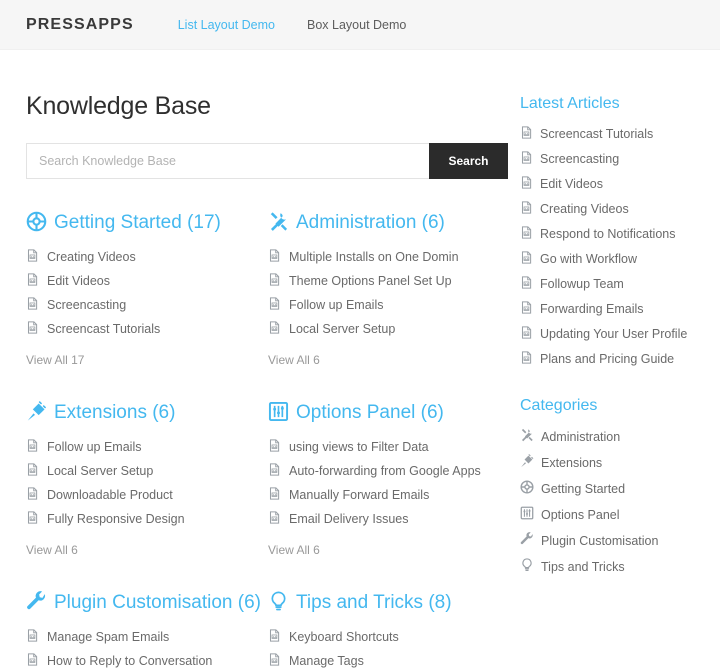 Image resolution: width=720 pixels, height=668 pixels. What do you see at coordinates (570, 103) in the screenshot?
I see `latest-articles-title: Latest Articles` at bounding box center [570, 103].